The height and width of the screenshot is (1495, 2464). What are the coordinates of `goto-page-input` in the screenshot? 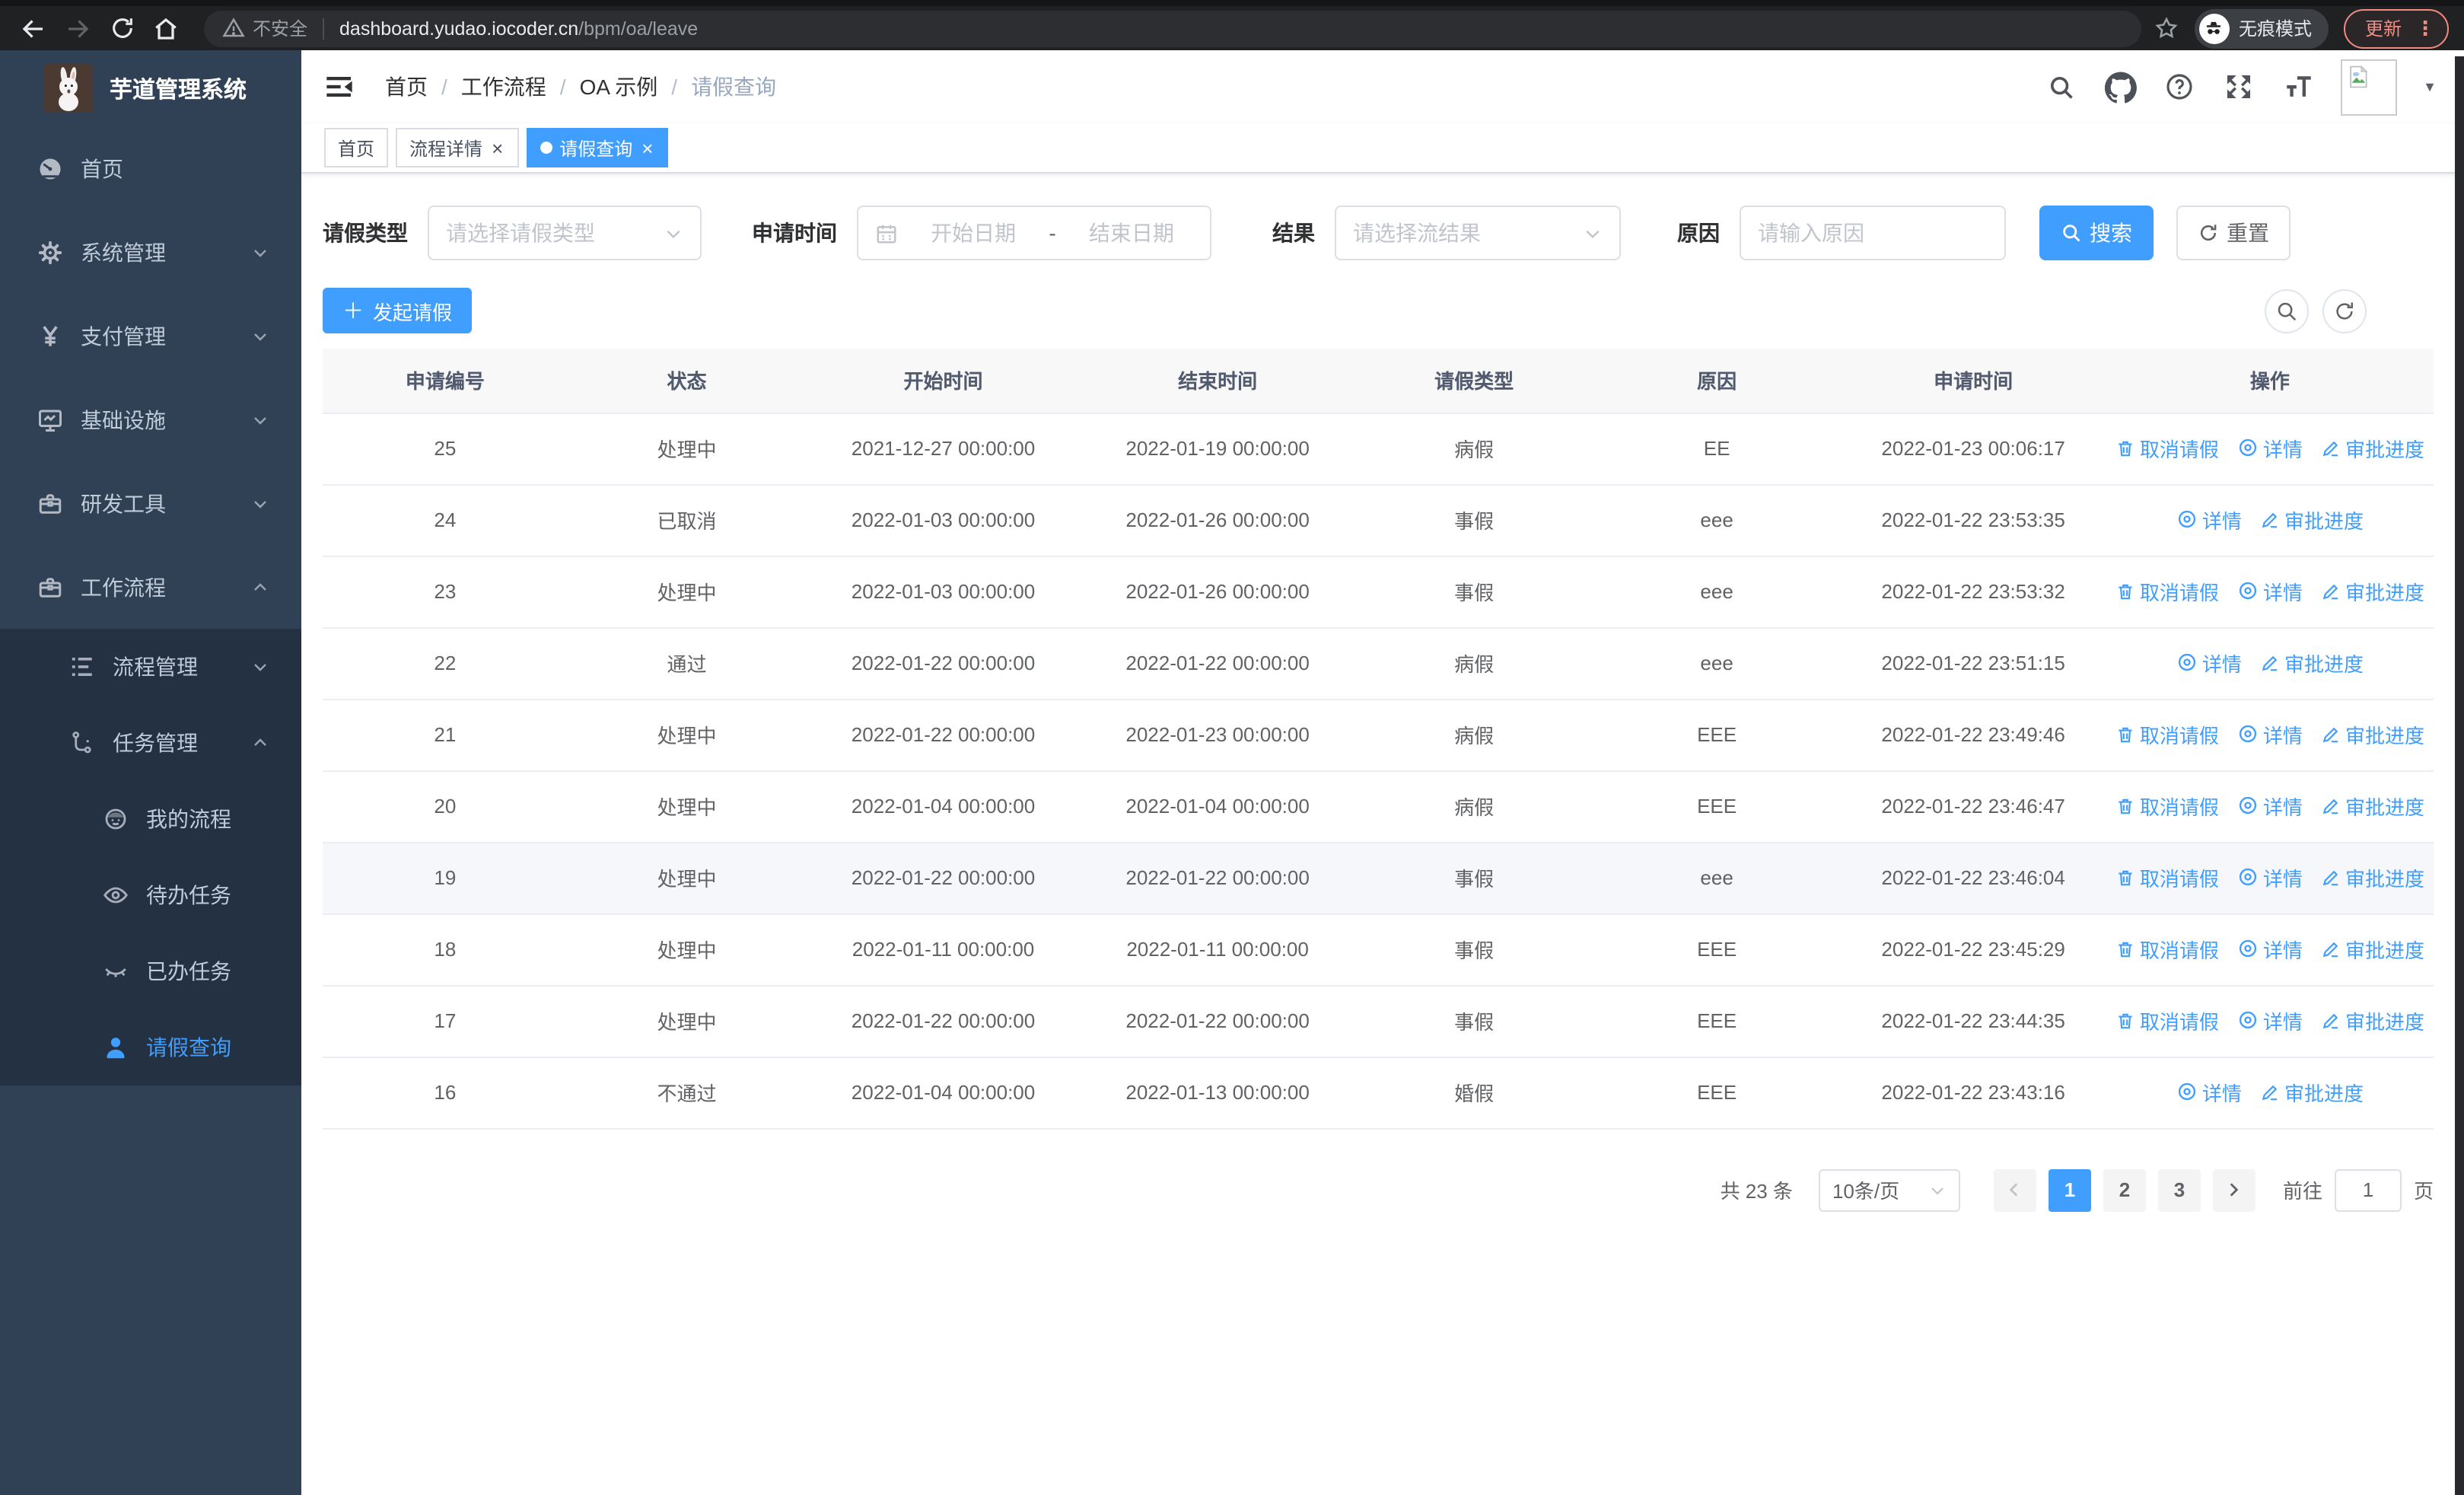 It's located at (2368, 1190).